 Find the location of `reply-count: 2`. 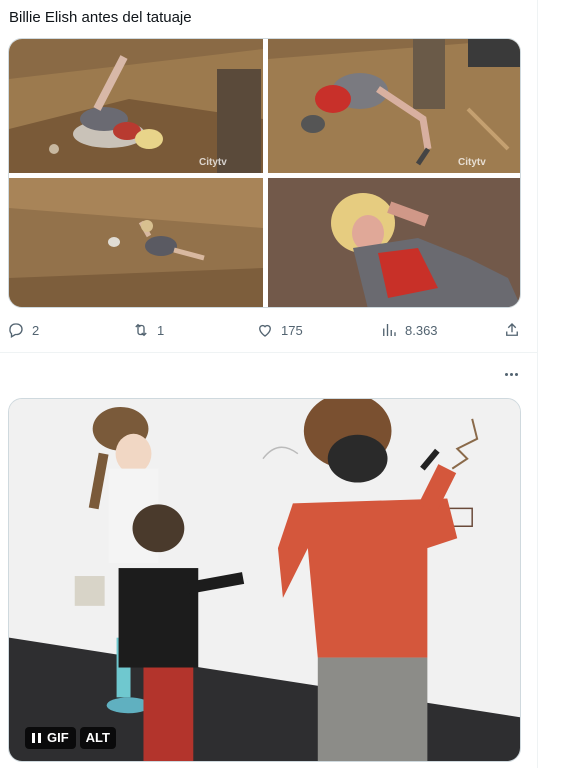

reply-count: 2 is located at coordinates (36, 330).